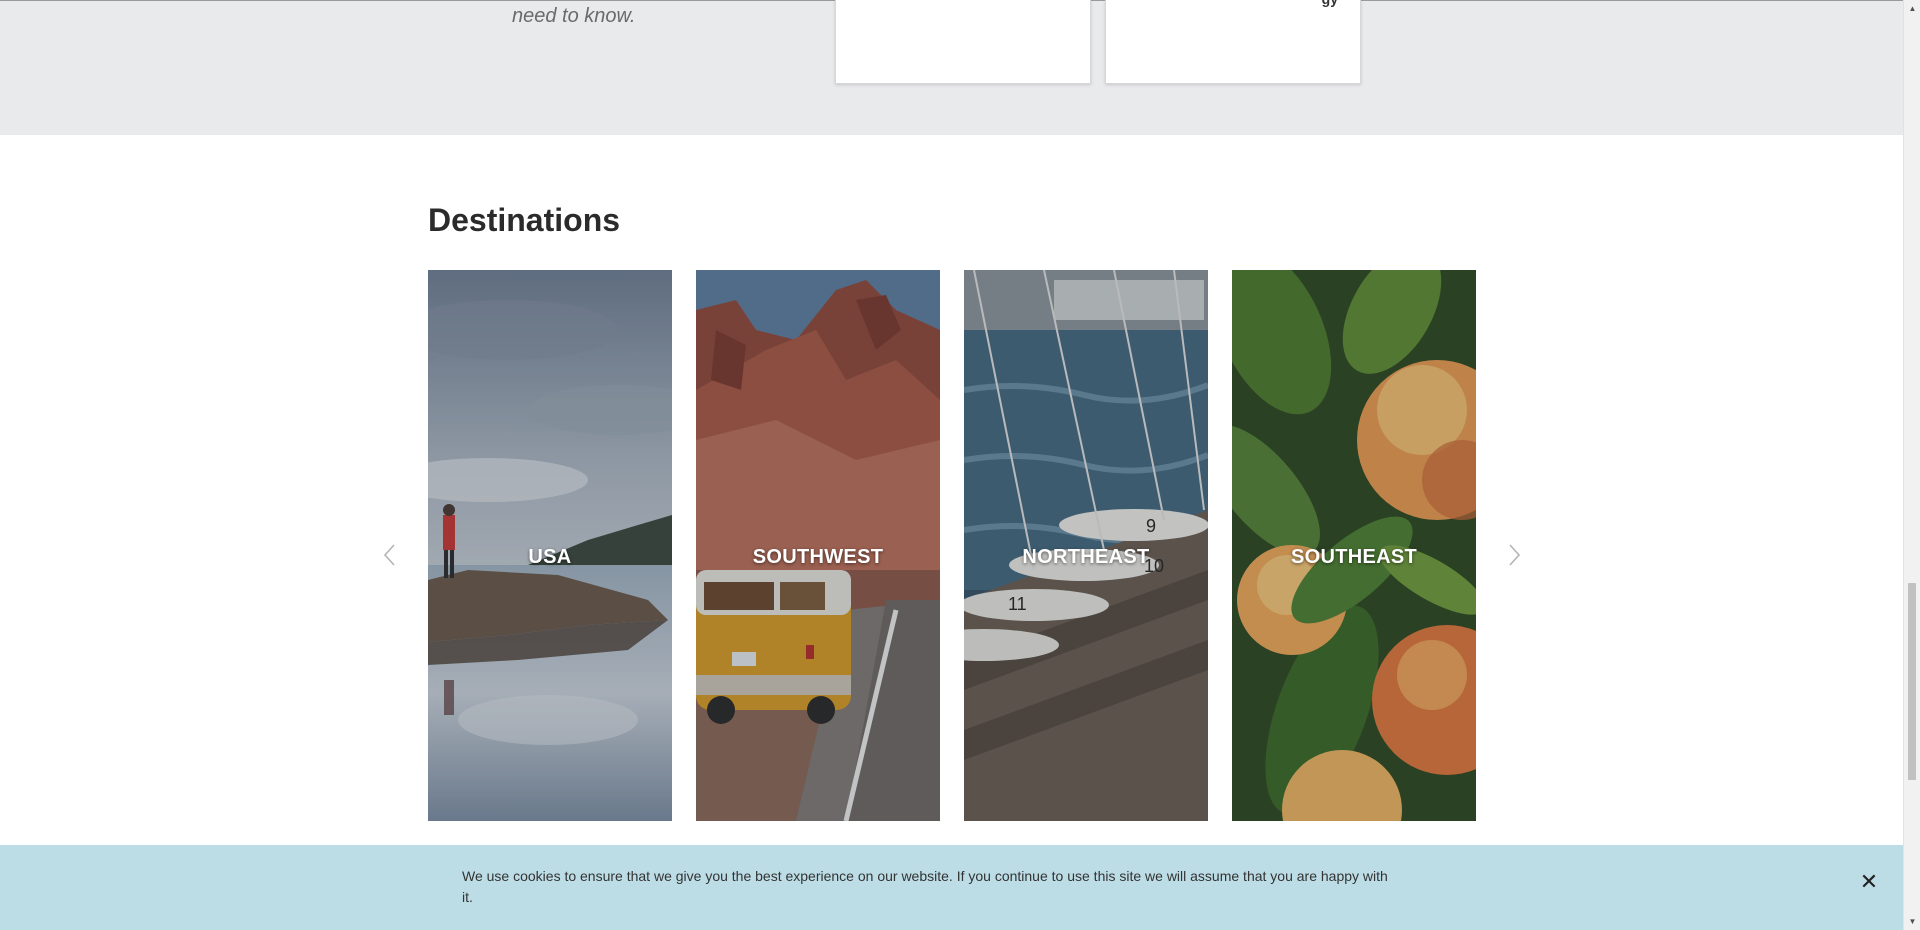 Image resolution: width=1920 pixels, height=930 pixels. I want to click on chevron-left-icon, so click(389, 555).